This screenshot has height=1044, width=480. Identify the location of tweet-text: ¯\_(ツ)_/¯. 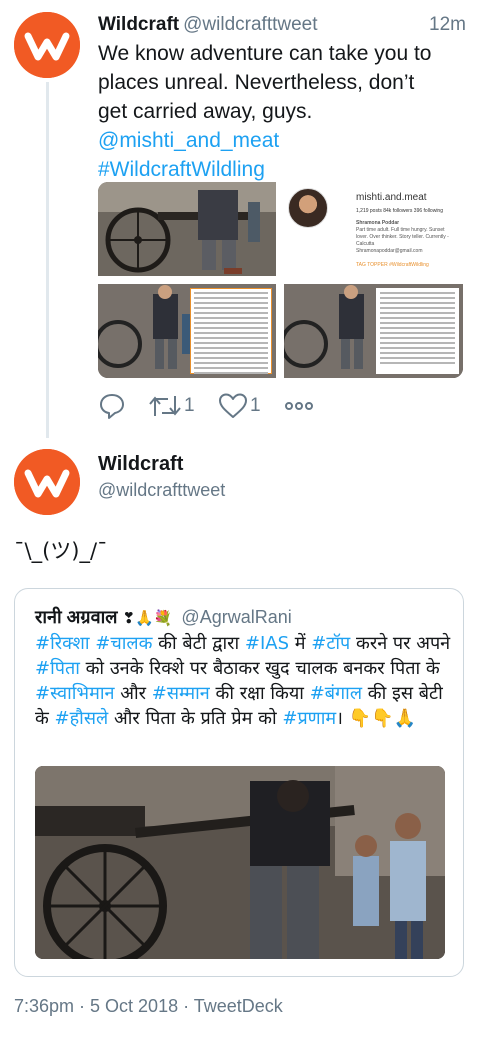
(61, 551).